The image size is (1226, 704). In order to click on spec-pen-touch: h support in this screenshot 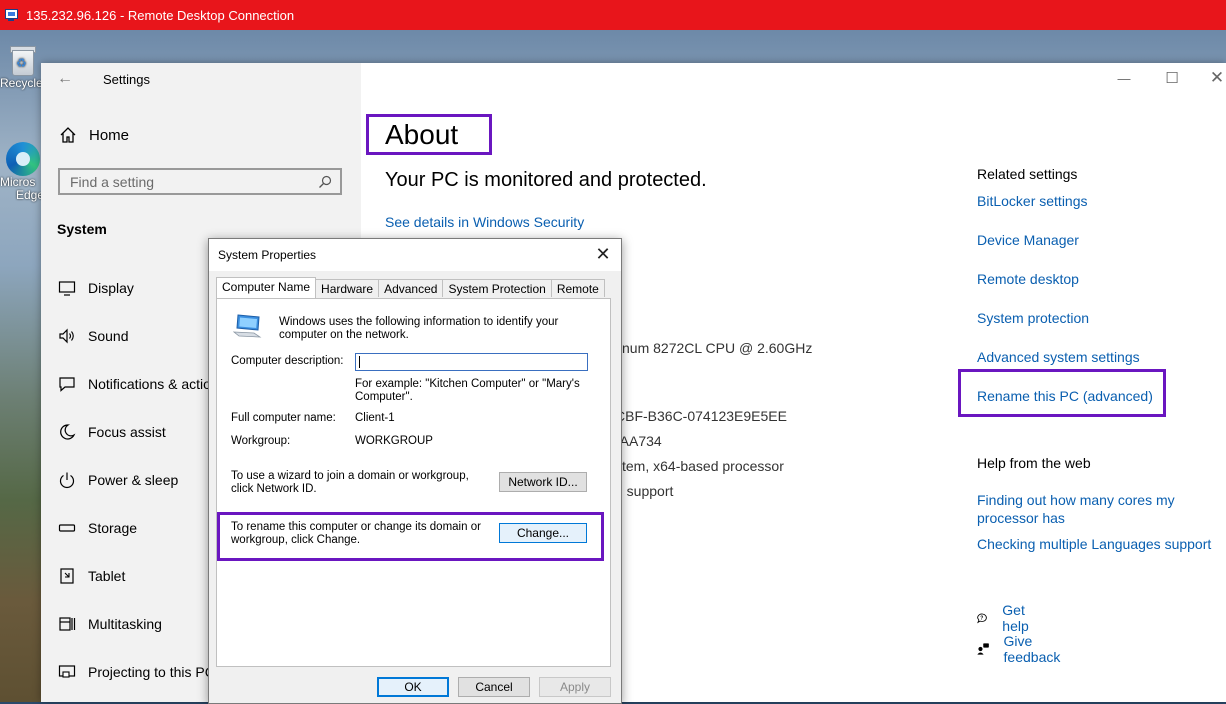, I will do `click(644, 491)`.